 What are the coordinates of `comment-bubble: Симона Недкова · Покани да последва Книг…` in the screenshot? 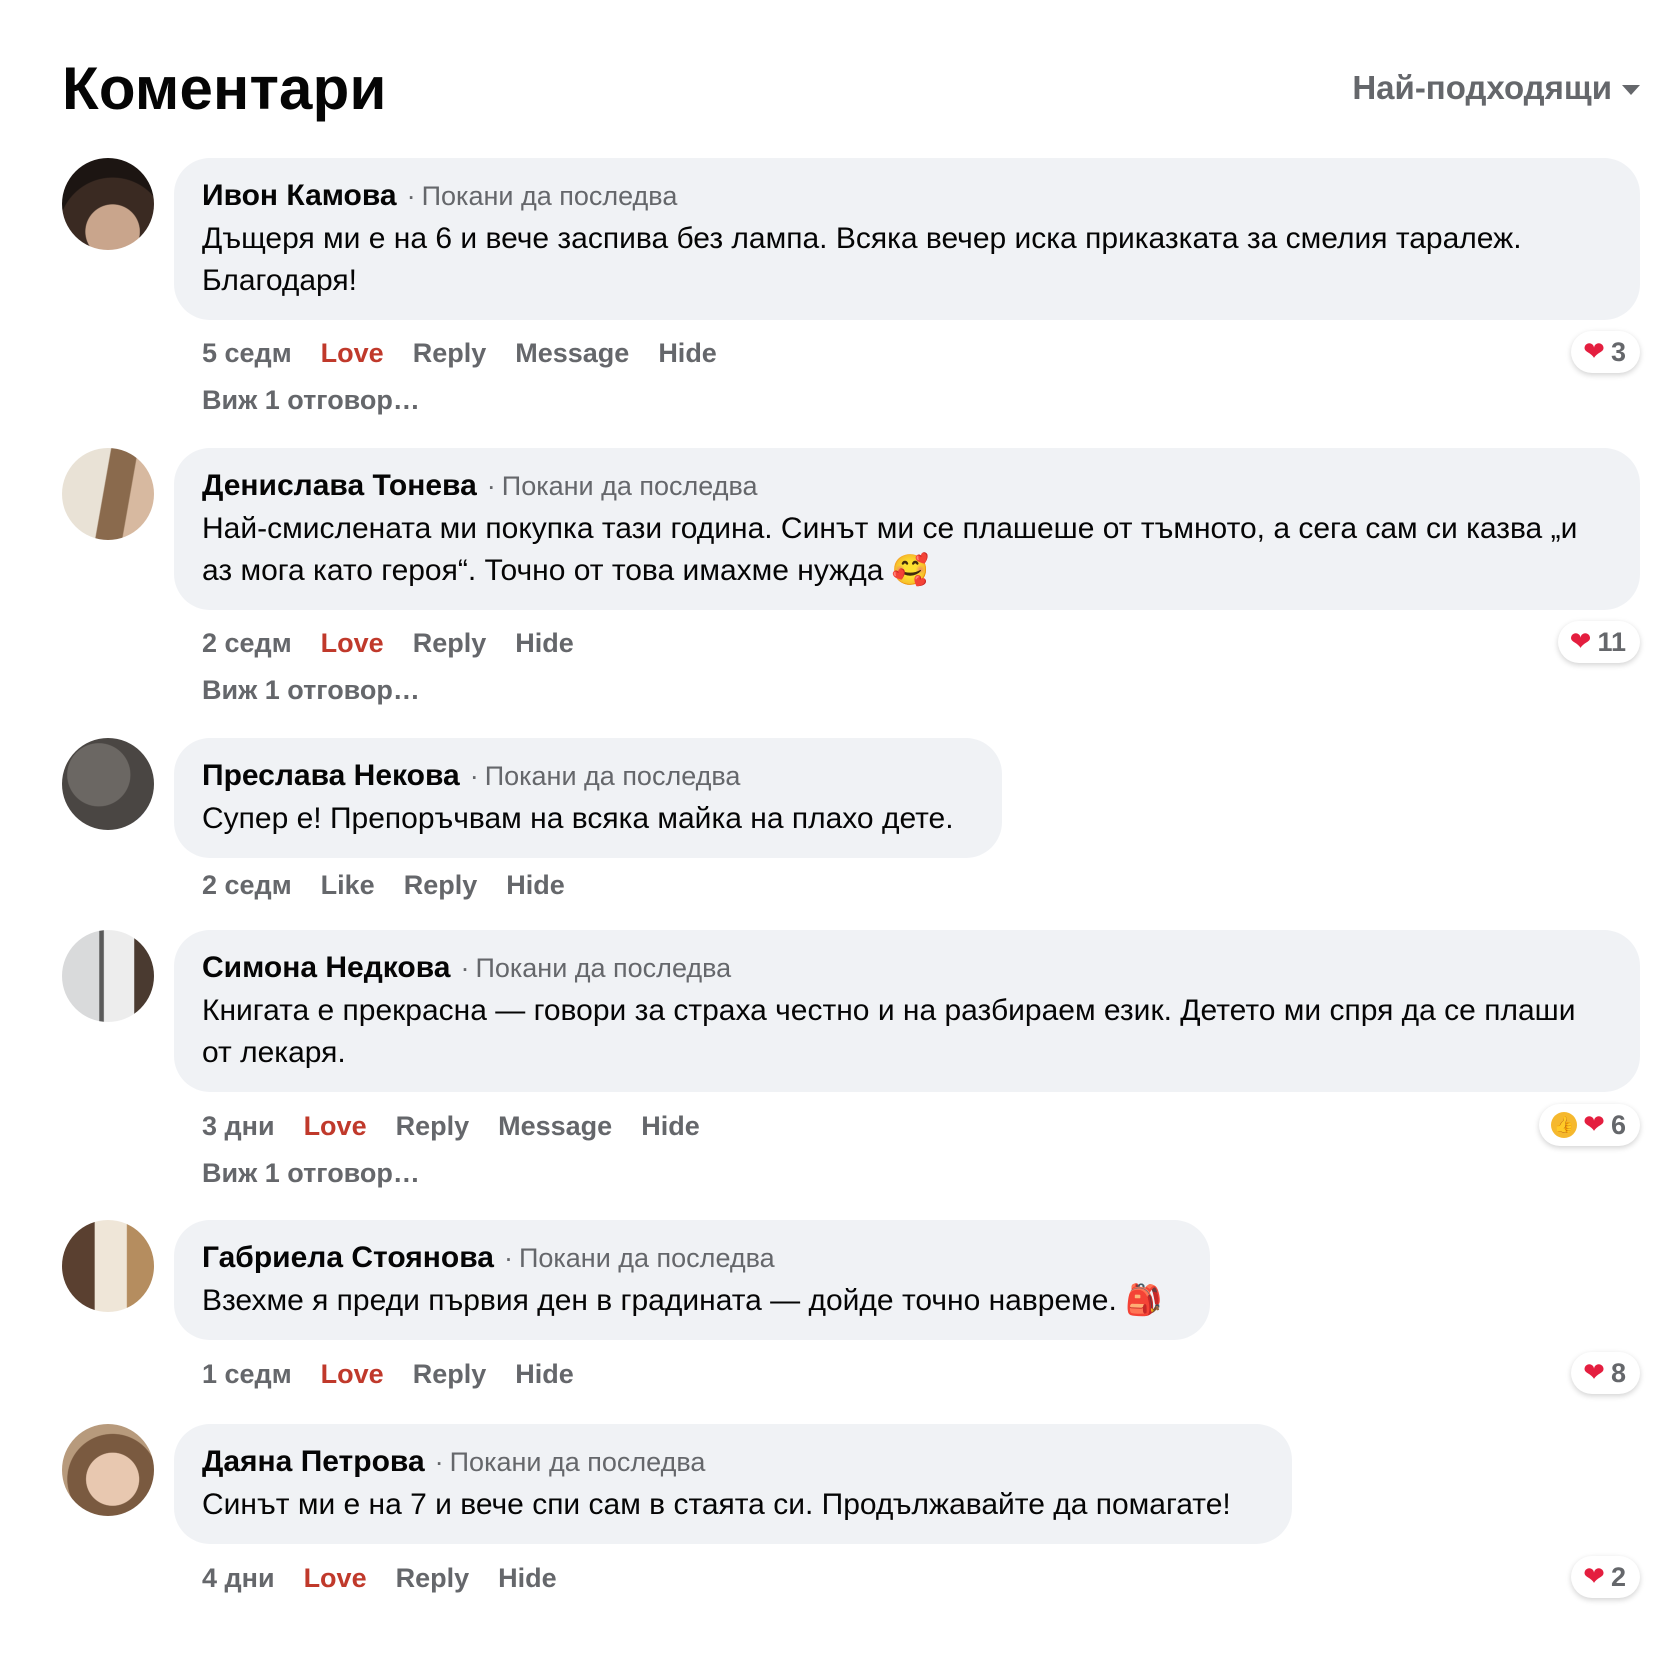 It's located at (907, 1011).